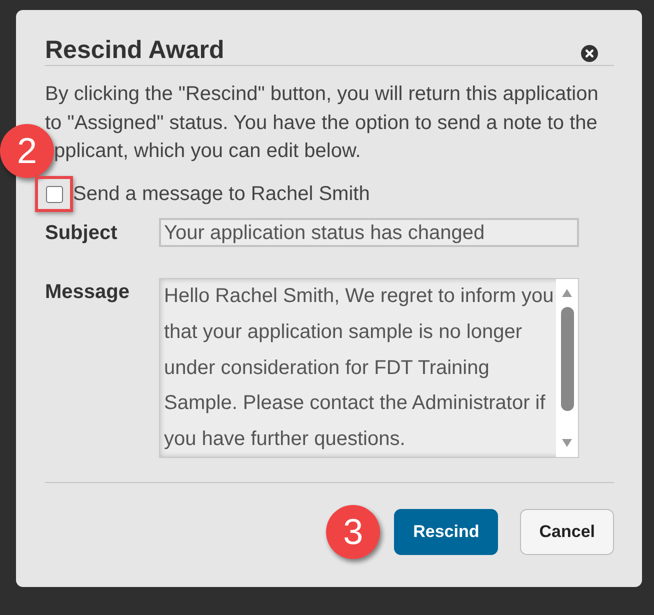 Image resolution: width=654 pixels, height=615 pixels. I want to click on step-marker: 3, so click(353, 532).